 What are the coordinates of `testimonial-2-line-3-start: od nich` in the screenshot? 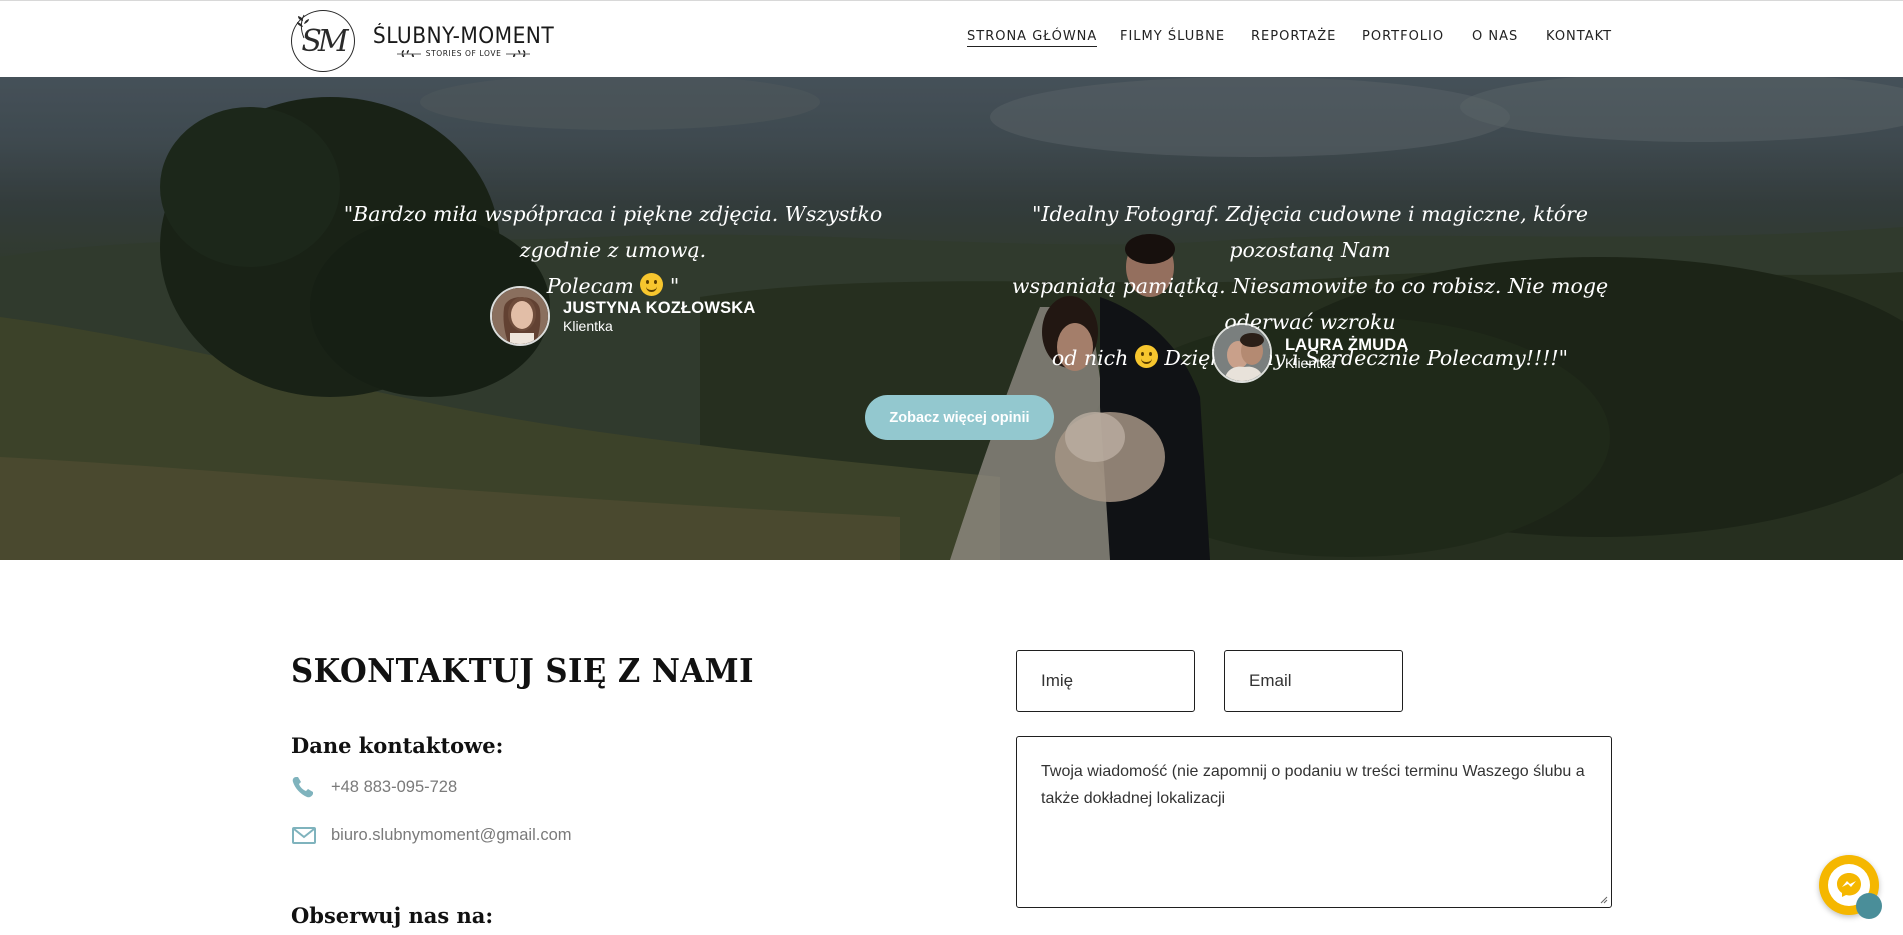 It's located at (1093, 358).